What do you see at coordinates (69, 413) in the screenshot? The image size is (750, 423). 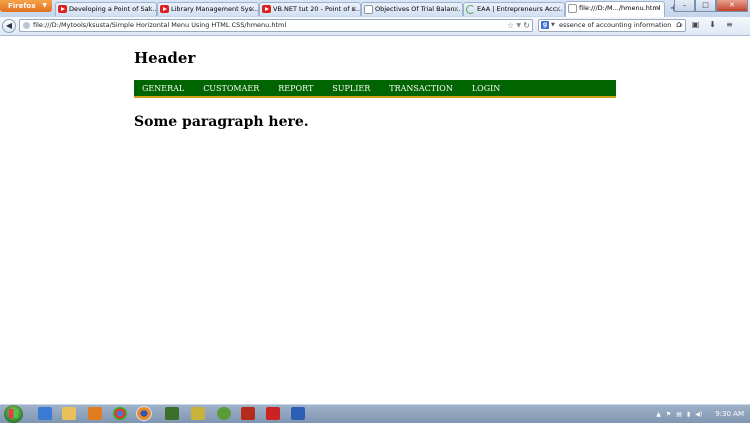 I see `file-explorer-icon` at bounding box center [69, 413].